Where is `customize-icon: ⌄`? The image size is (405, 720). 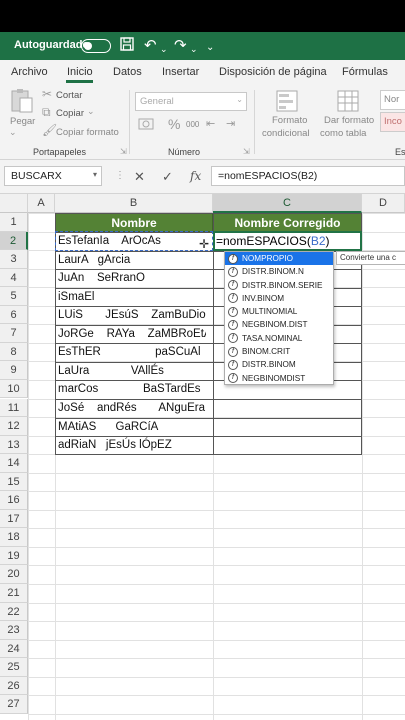
customize-icon: ⌄ is located at coordinates (210, 48).